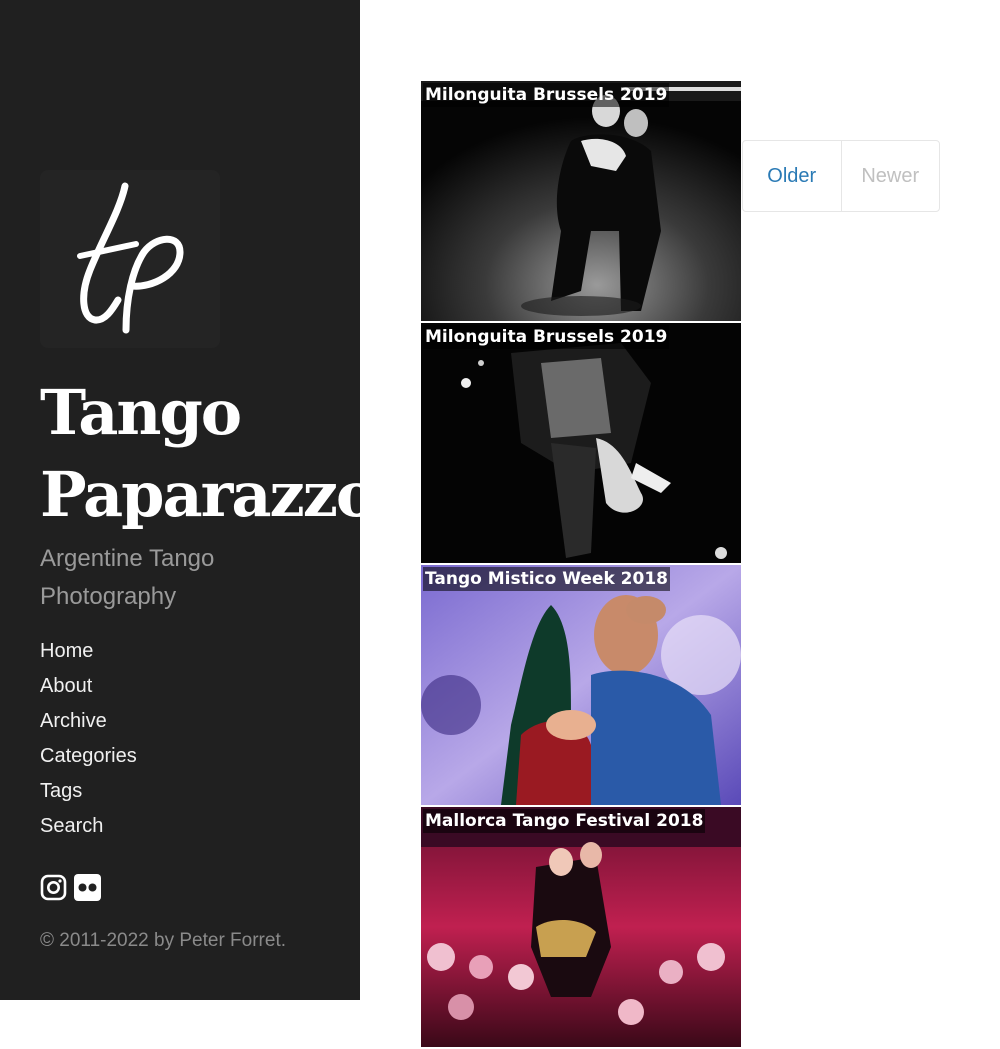 Image resolution: width=1000 pixels, height=1049 pixels. I want to click on site-tagline: Argentine Tango Photography, so click(127, 577).